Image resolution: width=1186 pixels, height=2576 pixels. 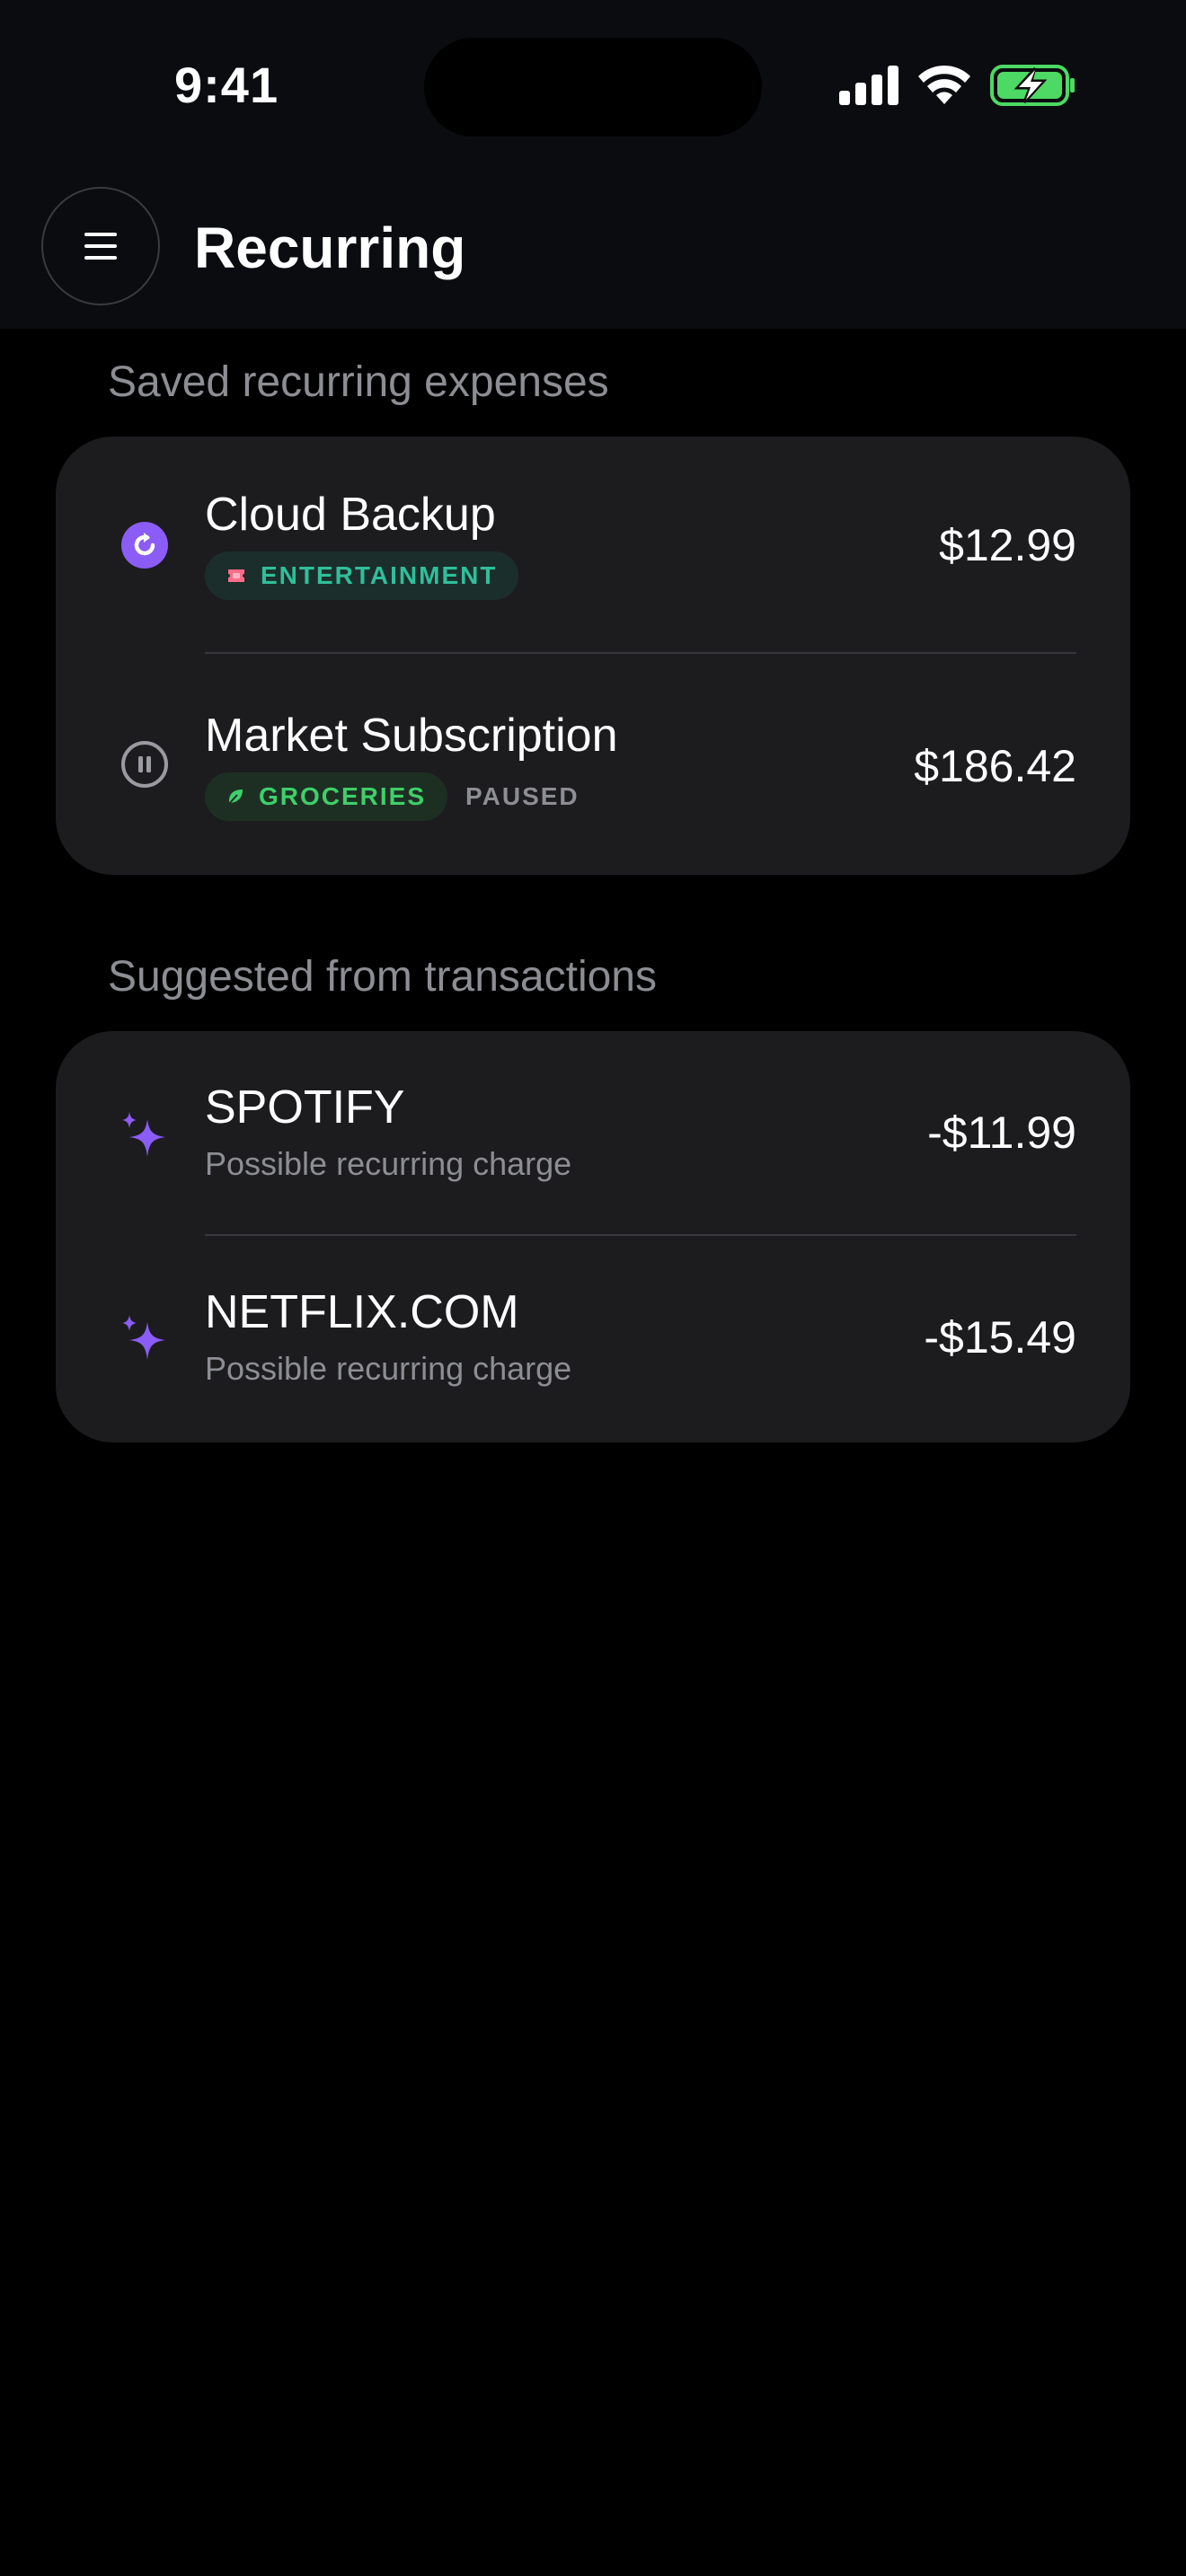 What do you see at coordinates (330, 248) in the screenshot?
I see `page-title: Recurring` at bounding box center [330, 248].